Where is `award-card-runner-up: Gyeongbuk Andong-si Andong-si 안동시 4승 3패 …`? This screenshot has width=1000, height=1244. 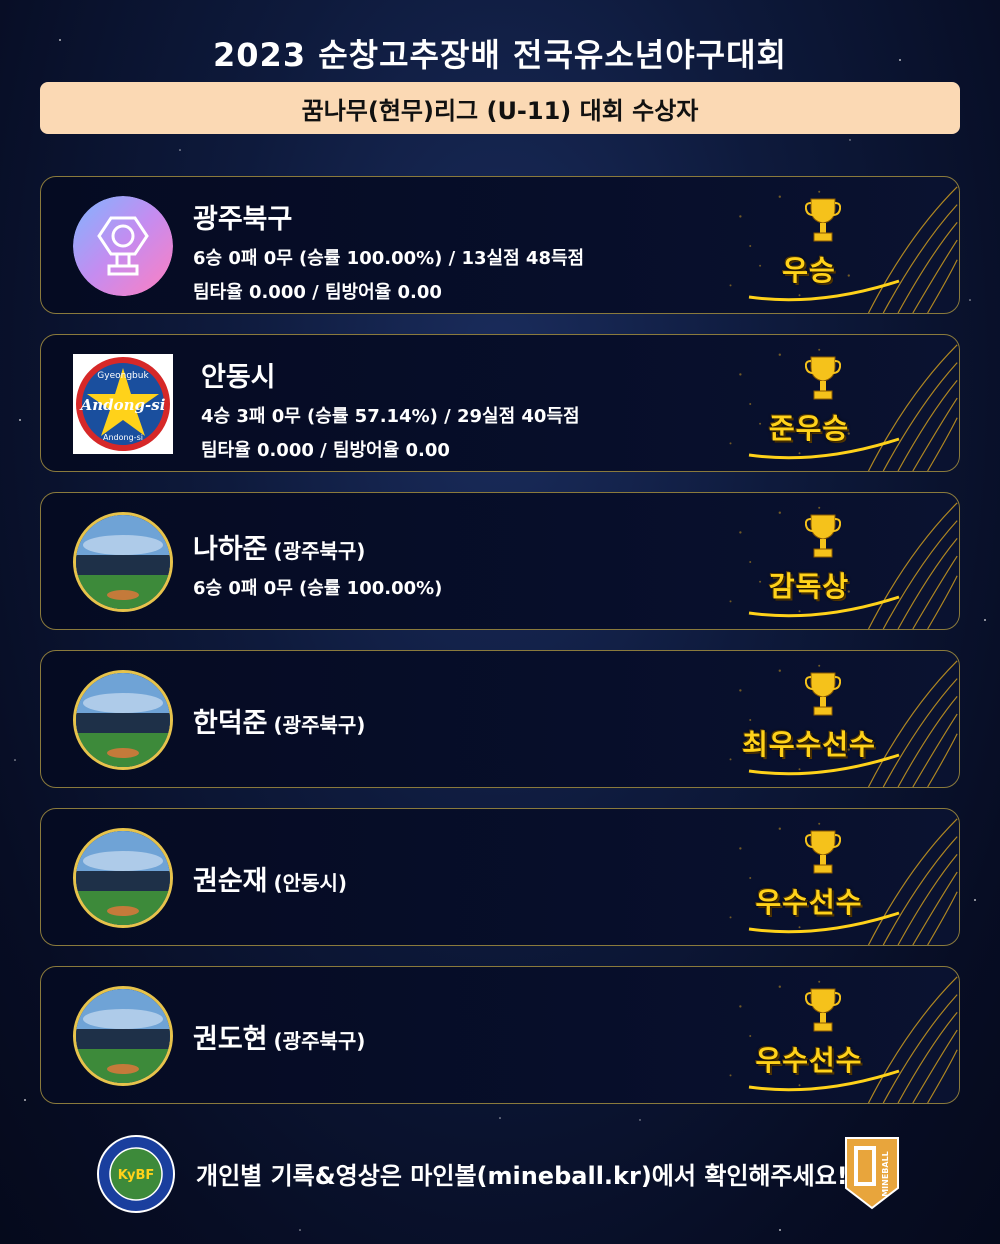 award-card-runner-up: Gyeongbuk Andong-si Andong-si 안동시 4승 3패 … is located at coordinates (500, 403).